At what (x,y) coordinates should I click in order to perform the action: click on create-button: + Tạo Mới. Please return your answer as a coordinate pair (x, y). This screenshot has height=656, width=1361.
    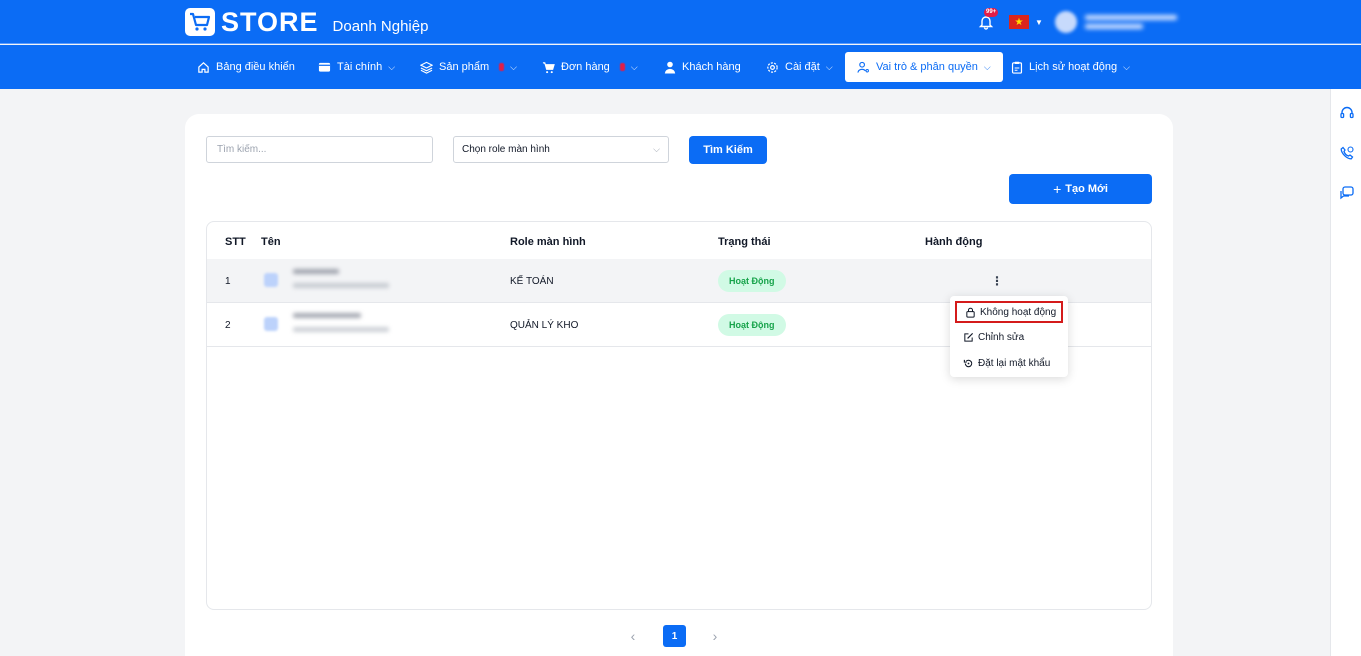
    Looking at the image, I should click on (1080, 189).